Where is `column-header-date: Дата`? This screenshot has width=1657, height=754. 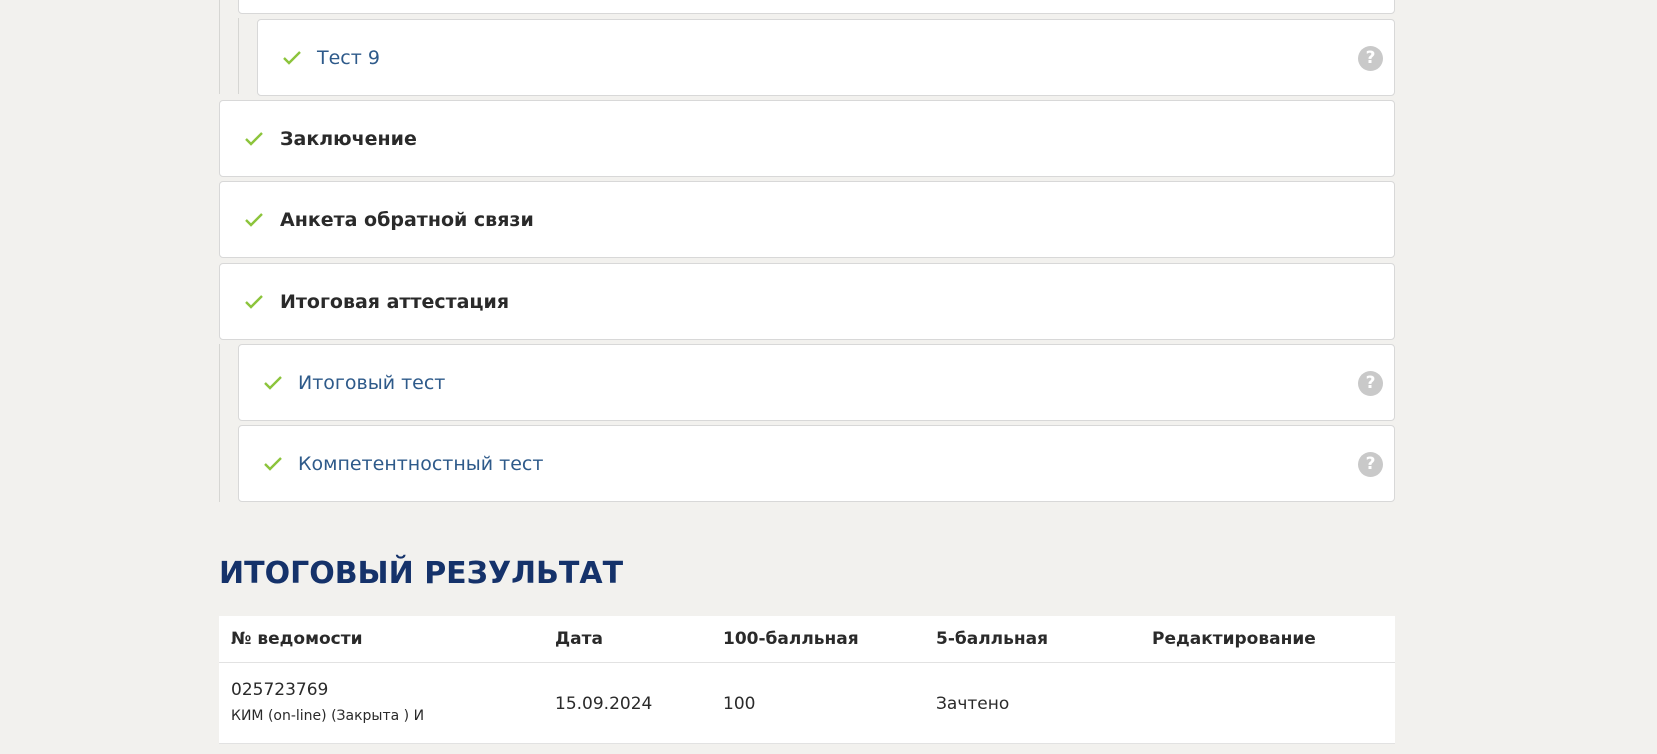 column-header-date: Дата is located at coordinates (579, 639).